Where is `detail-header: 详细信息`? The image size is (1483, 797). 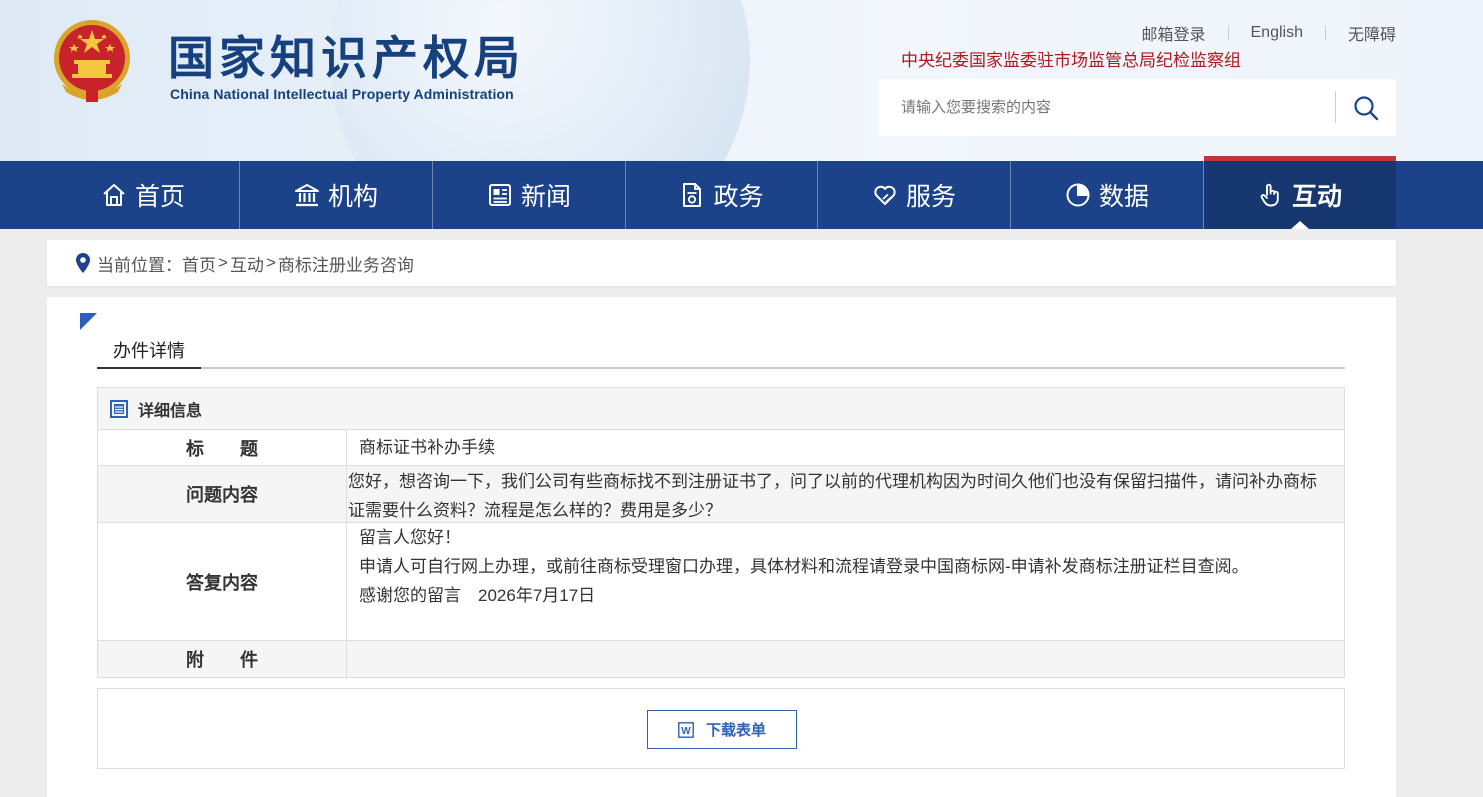
detail-header: 详细信息 is located at coordinates (721, 409).